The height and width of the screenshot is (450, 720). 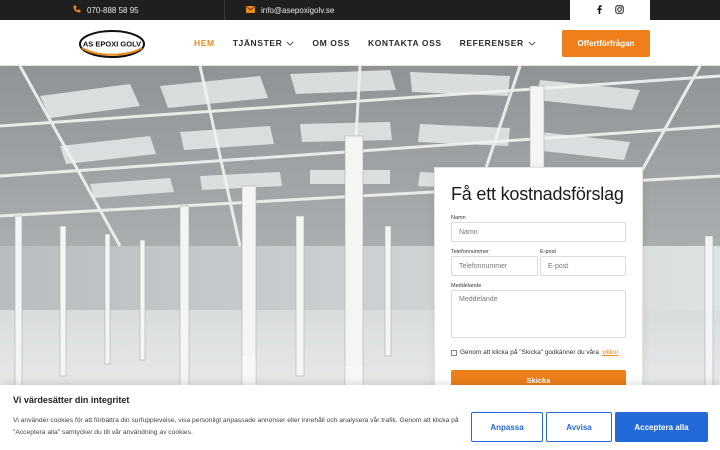 I want to click on phone-contact: 070-888 58 95, so click(x=106, y=10).